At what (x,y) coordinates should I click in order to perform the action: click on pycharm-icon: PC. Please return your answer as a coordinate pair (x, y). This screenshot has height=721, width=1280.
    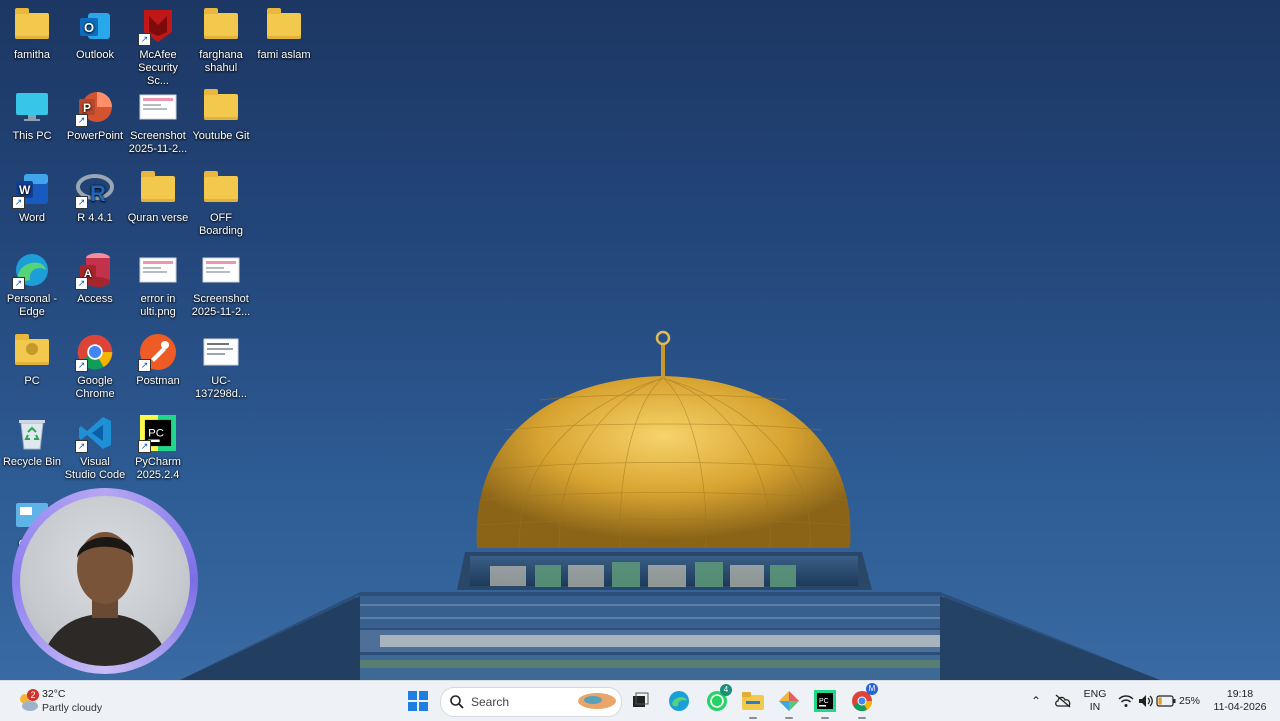
    Looking at the image, I should click on (825, 701).